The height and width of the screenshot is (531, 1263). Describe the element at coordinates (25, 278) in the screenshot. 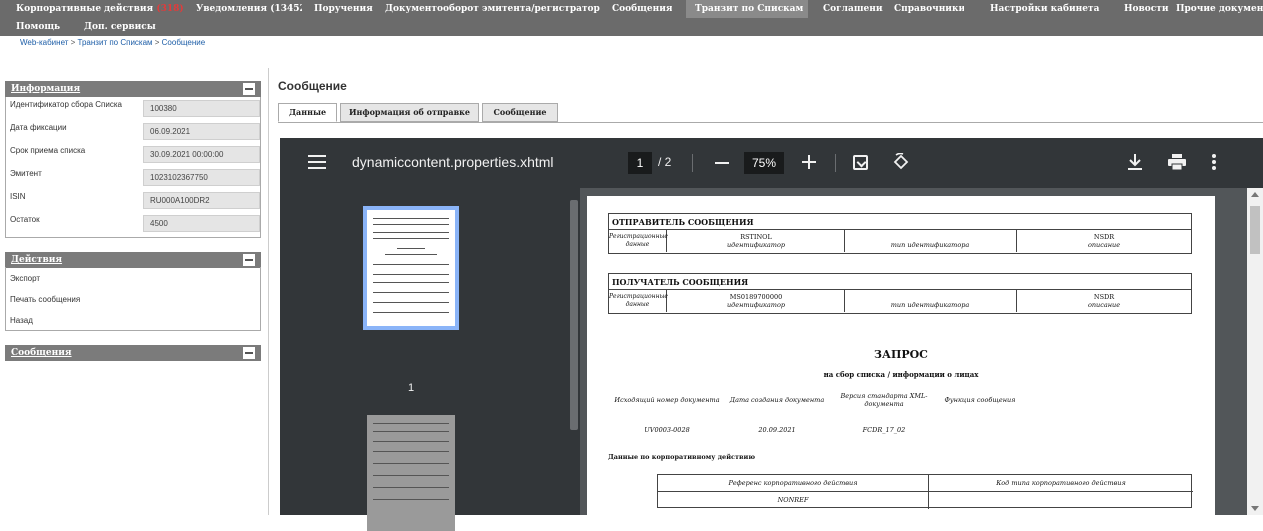

I see `export-action: Экспорт` at that location.